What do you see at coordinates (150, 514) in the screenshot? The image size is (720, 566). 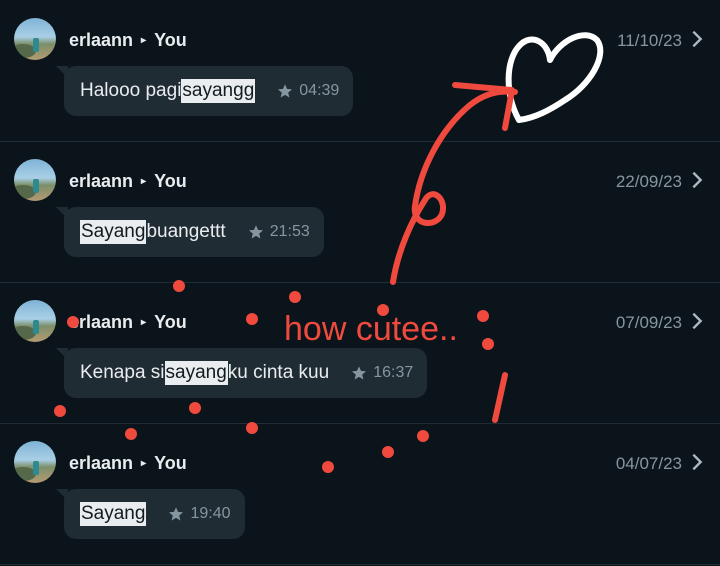 I see `message-bubble: Sayang 19:40` at bounding box center [150, 514].